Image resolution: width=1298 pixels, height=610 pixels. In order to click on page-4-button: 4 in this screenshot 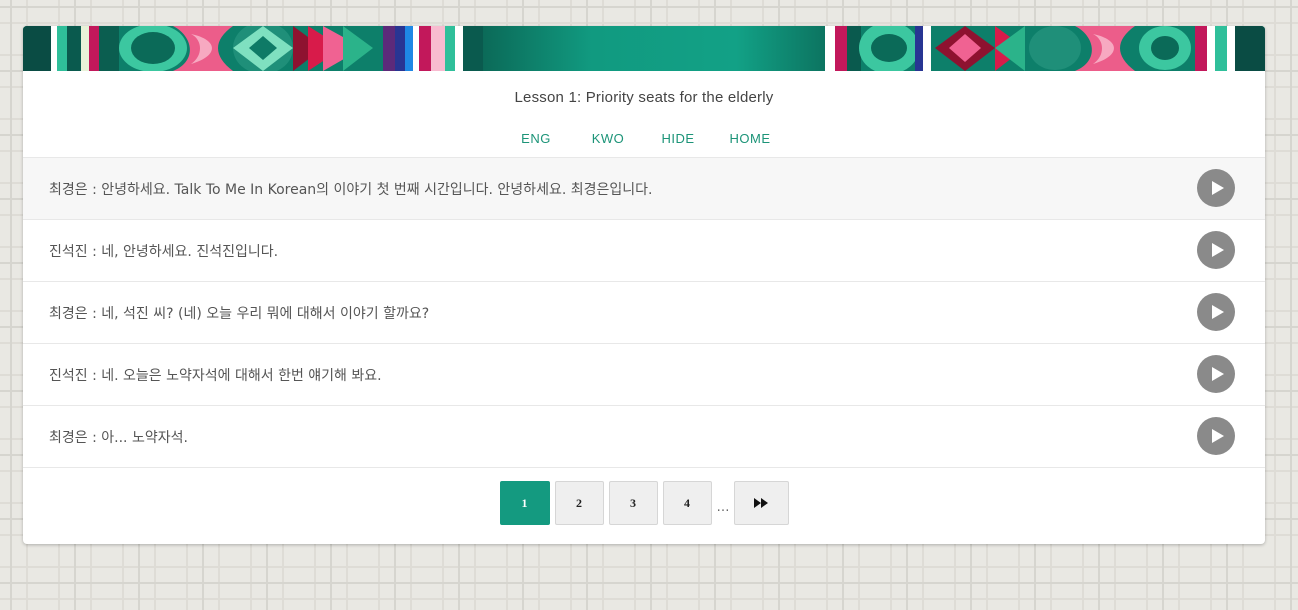, I will do `click(687, 503)`.